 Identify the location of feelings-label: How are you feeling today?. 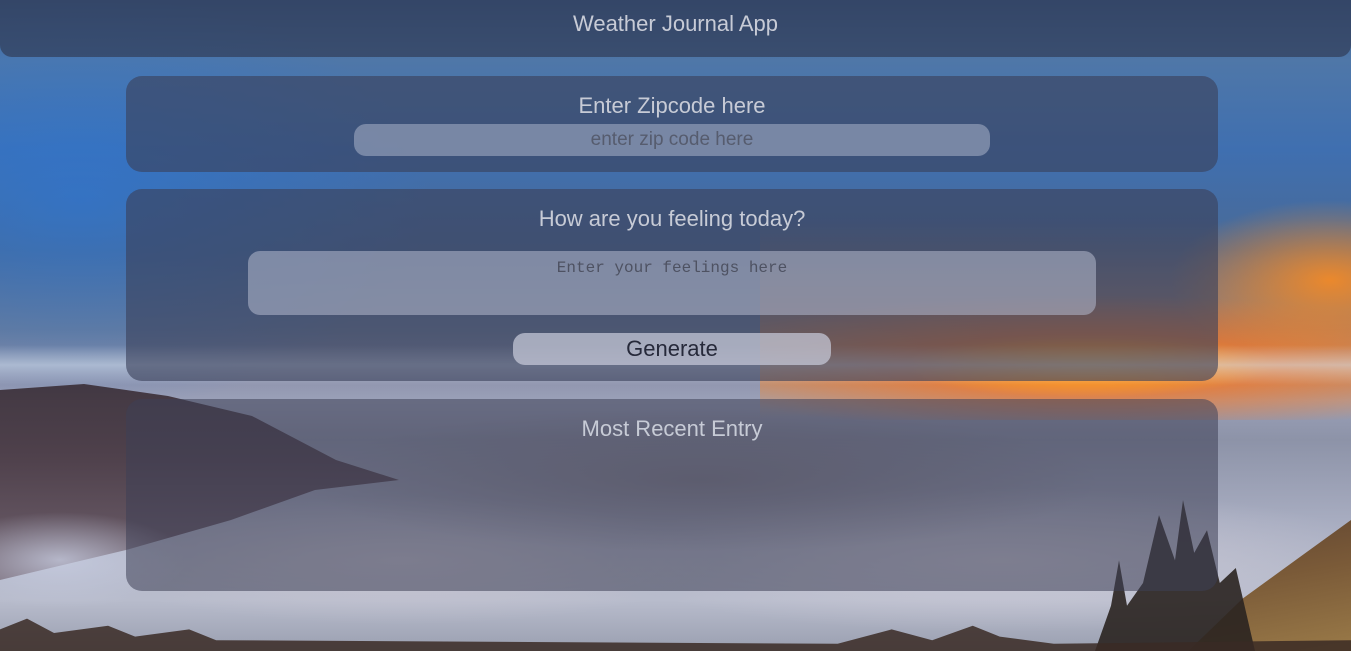
(672, 218).